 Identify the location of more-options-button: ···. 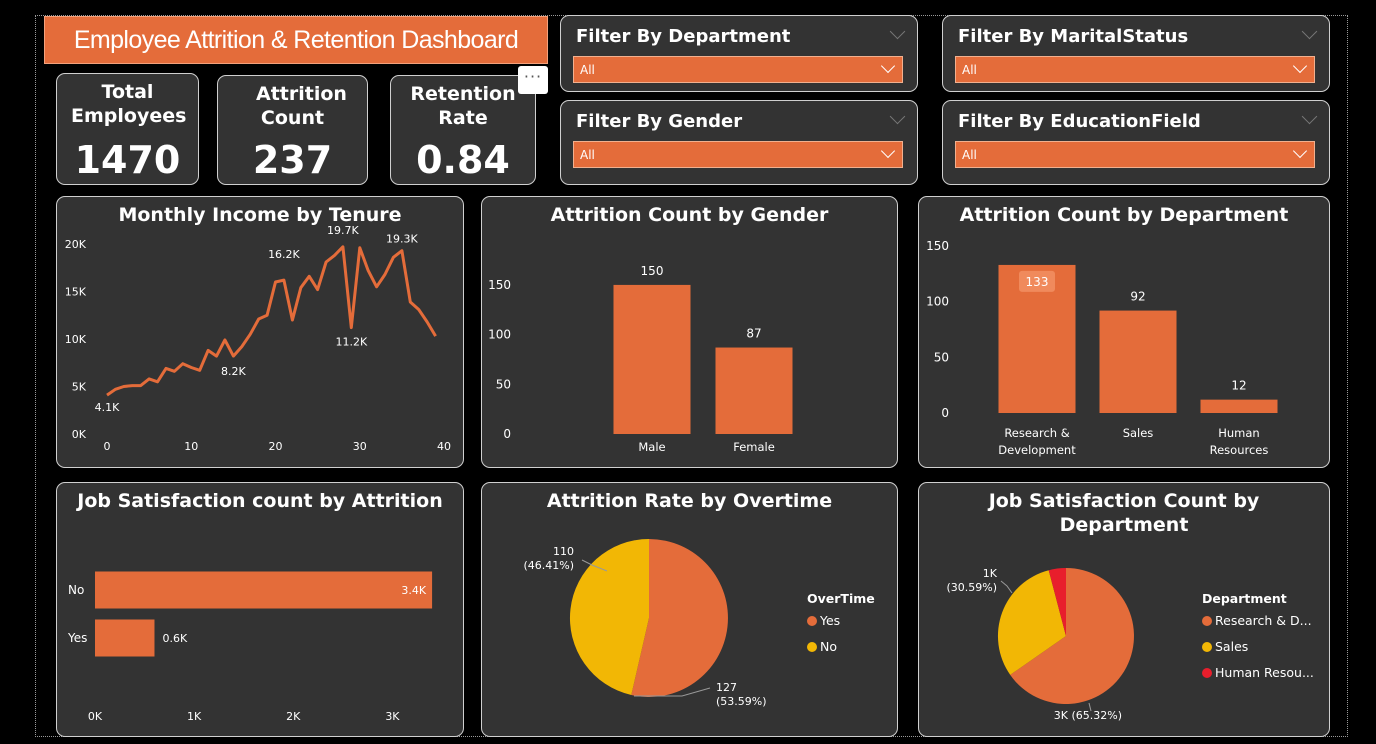
(533, 80).